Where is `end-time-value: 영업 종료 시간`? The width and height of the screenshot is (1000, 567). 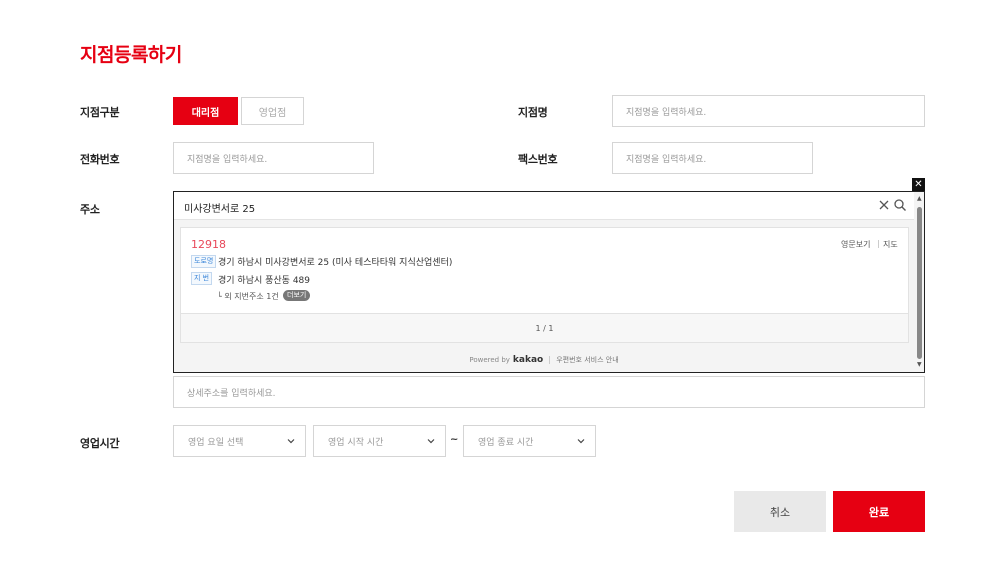
end-time-value: 영업 종료 시간 is located at coordinates (506, 442).